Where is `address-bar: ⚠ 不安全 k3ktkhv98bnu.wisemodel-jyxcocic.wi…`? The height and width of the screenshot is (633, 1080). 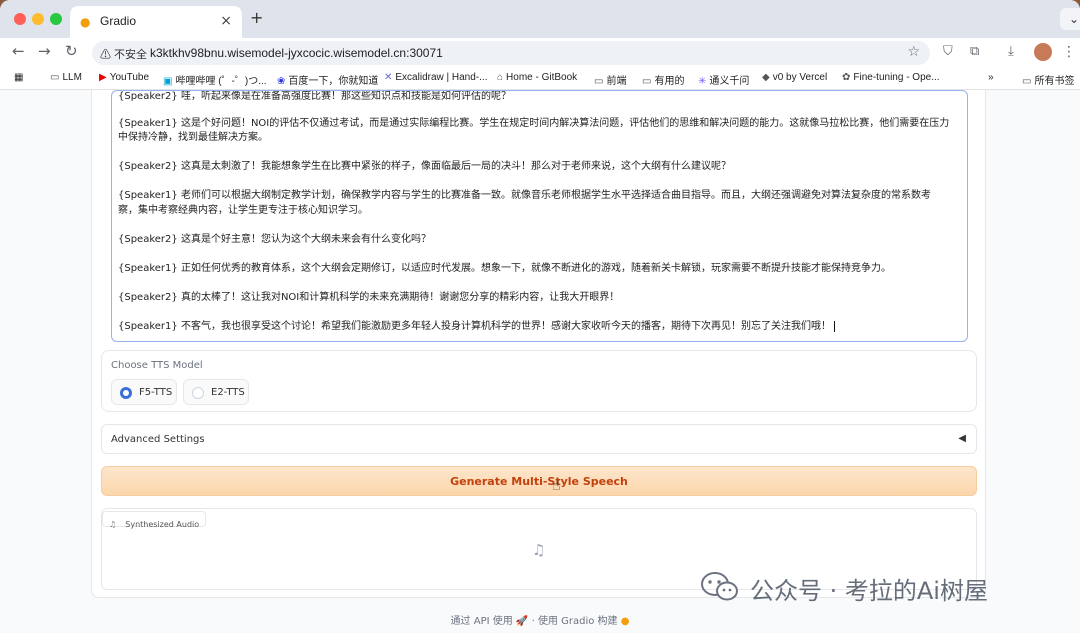
address-bar: ⚠ 不安全 k3ktkhv98bnu.wisemodel-jyxcocic.wi… is located at coordinates (511, 53).